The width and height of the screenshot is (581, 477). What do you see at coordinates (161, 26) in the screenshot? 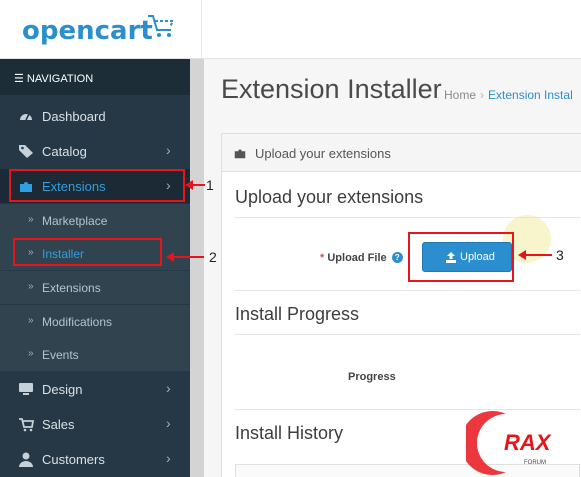
I see `cart-logo-icon` at bounding box center [161, 26].